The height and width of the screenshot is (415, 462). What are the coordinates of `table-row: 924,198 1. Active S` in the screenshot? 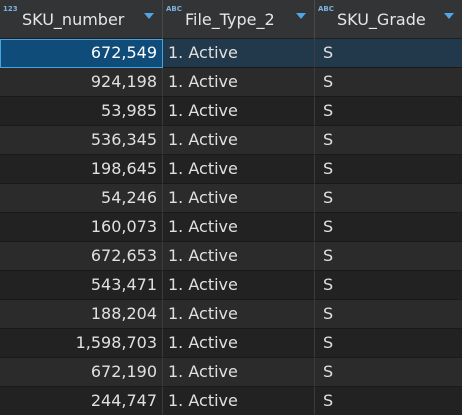 It's located at (231, 82).